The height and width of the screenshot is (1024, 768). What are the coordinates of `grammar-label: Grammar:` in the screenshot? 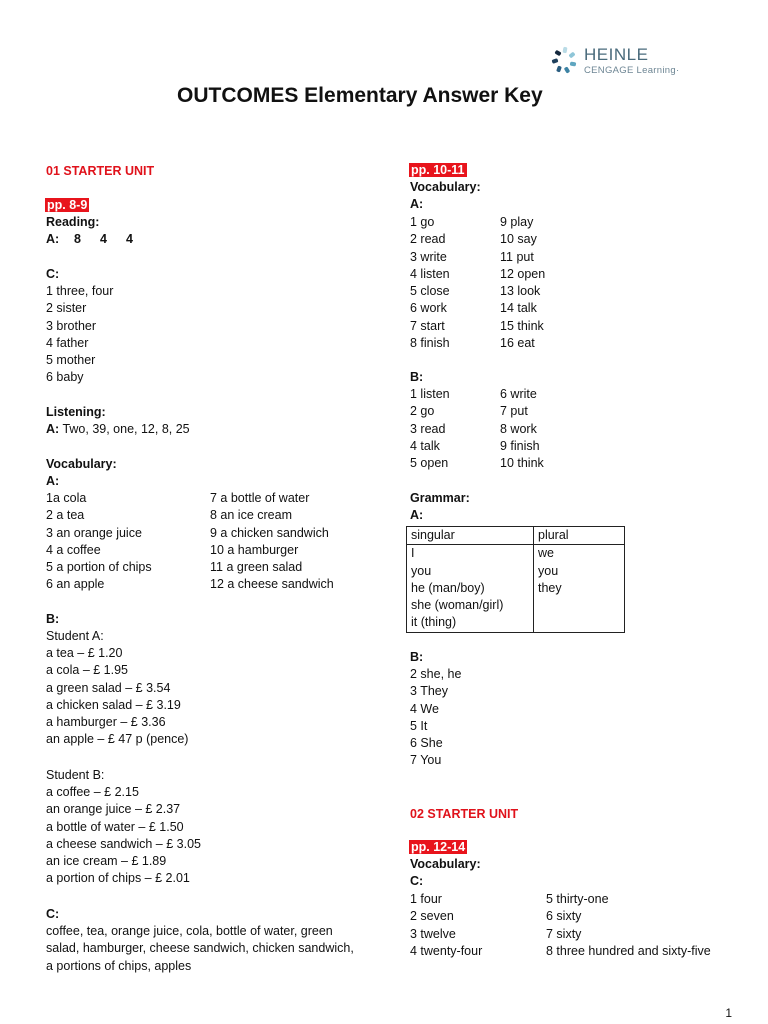 It's located at (440, 498).